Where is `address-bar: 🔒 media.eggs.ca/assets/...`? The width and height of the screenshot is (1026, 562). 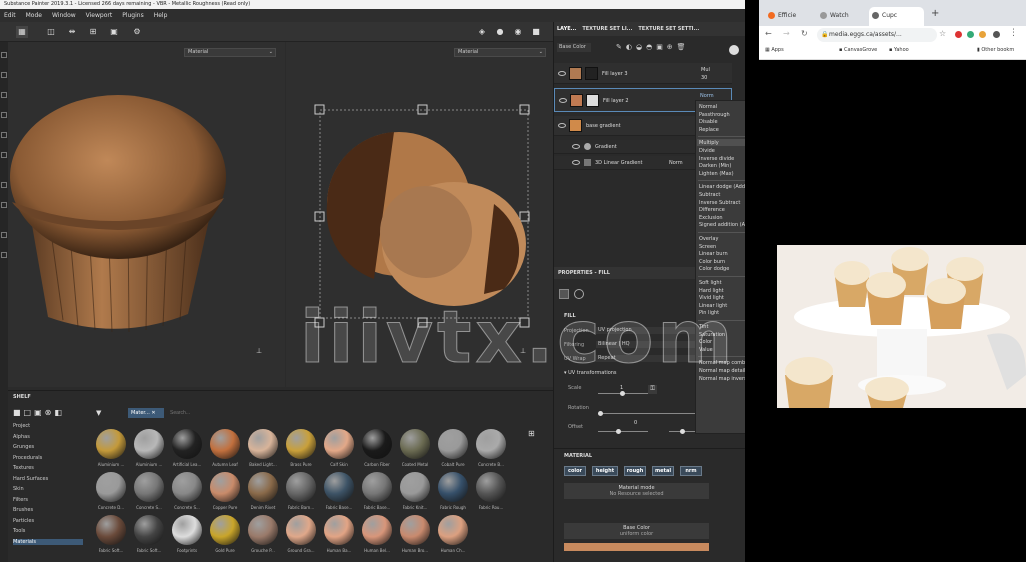 address-bar: 🔒 media.eggs.ca/assets/... is located at coordinates (877, 35).